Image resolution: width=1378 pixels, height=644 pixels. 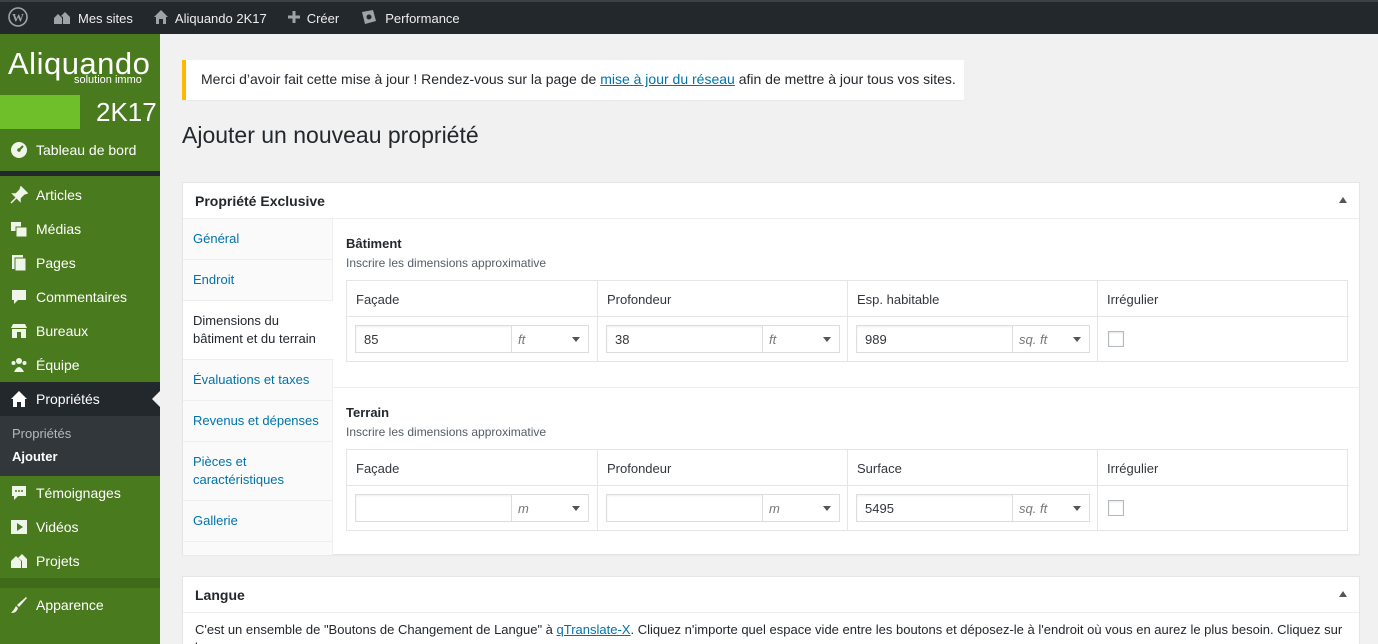 What do you see at coordinates (19, 195) in the screenshot?
I see `pin-icon` at bounding box center [19, 195].